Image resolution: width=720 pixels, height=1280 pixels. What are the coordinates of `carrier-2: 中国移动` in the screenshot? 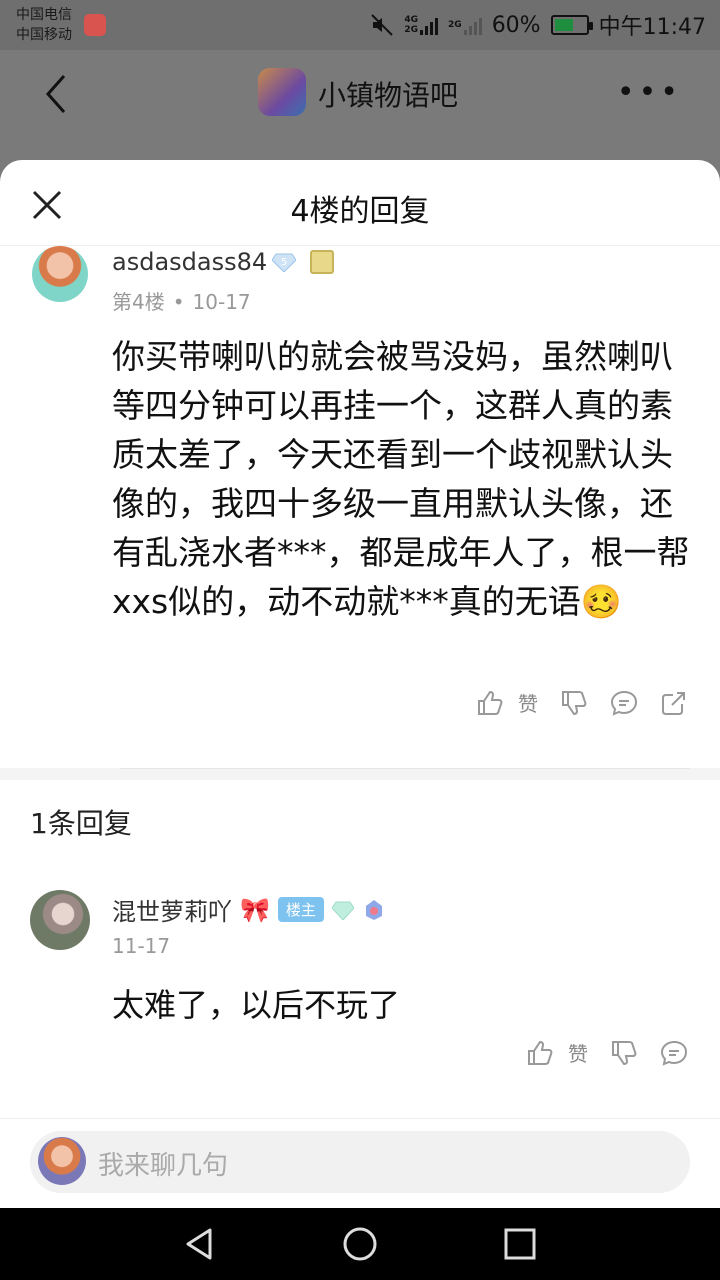 It's located at (44, 35).